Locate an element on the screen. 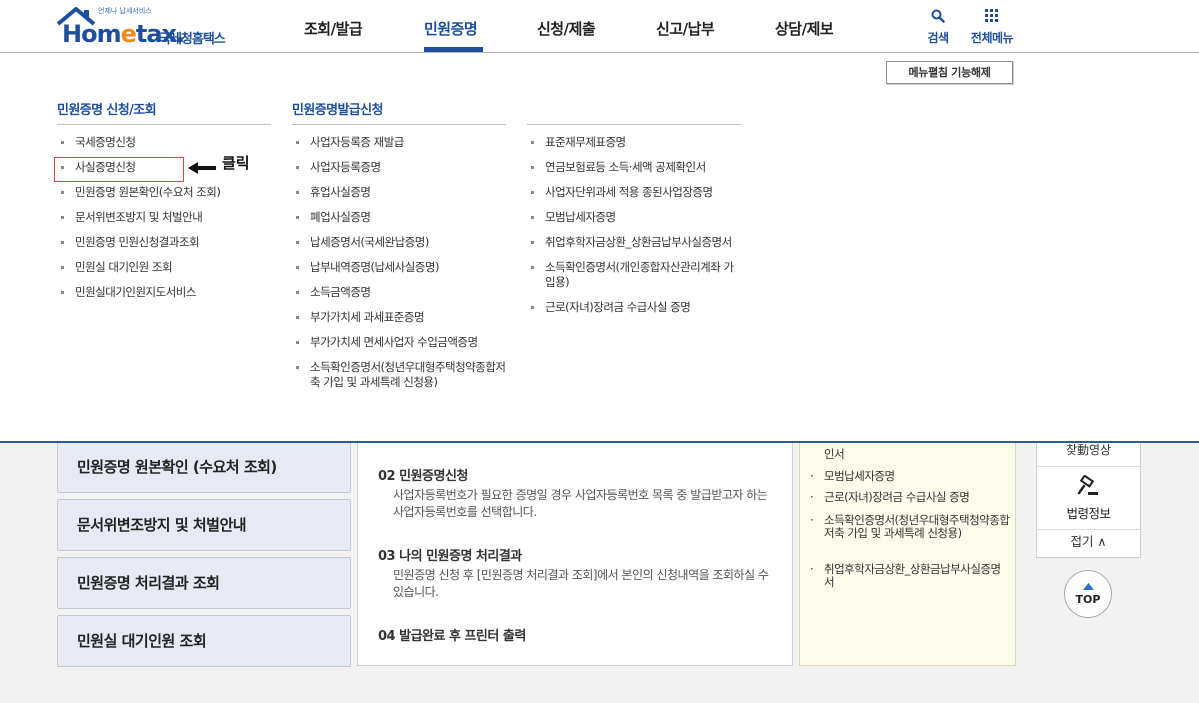  side-button-original-check: 민원증명 원본확인 (수요처 조회) is located at coordinates (204, 468).